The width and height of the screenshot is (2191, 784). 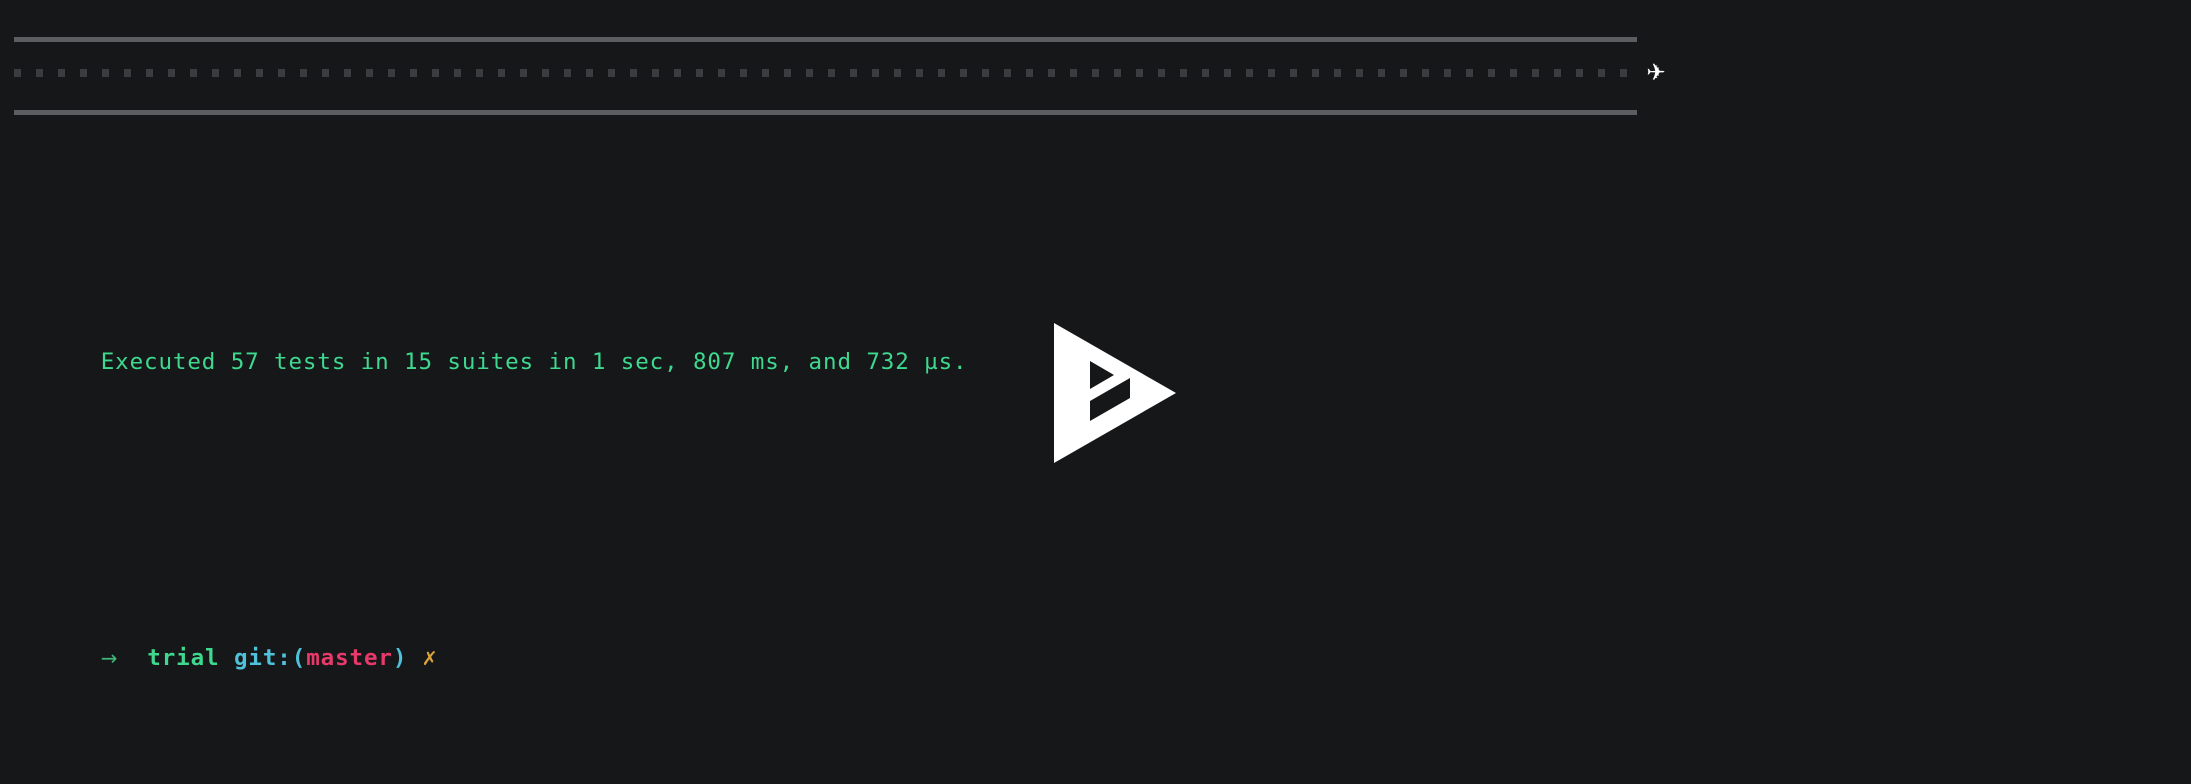 What do you see at coordinates (825, 39) in the screenshot?
I see `runway-edge-top-line` at bounding box center [825, 39].